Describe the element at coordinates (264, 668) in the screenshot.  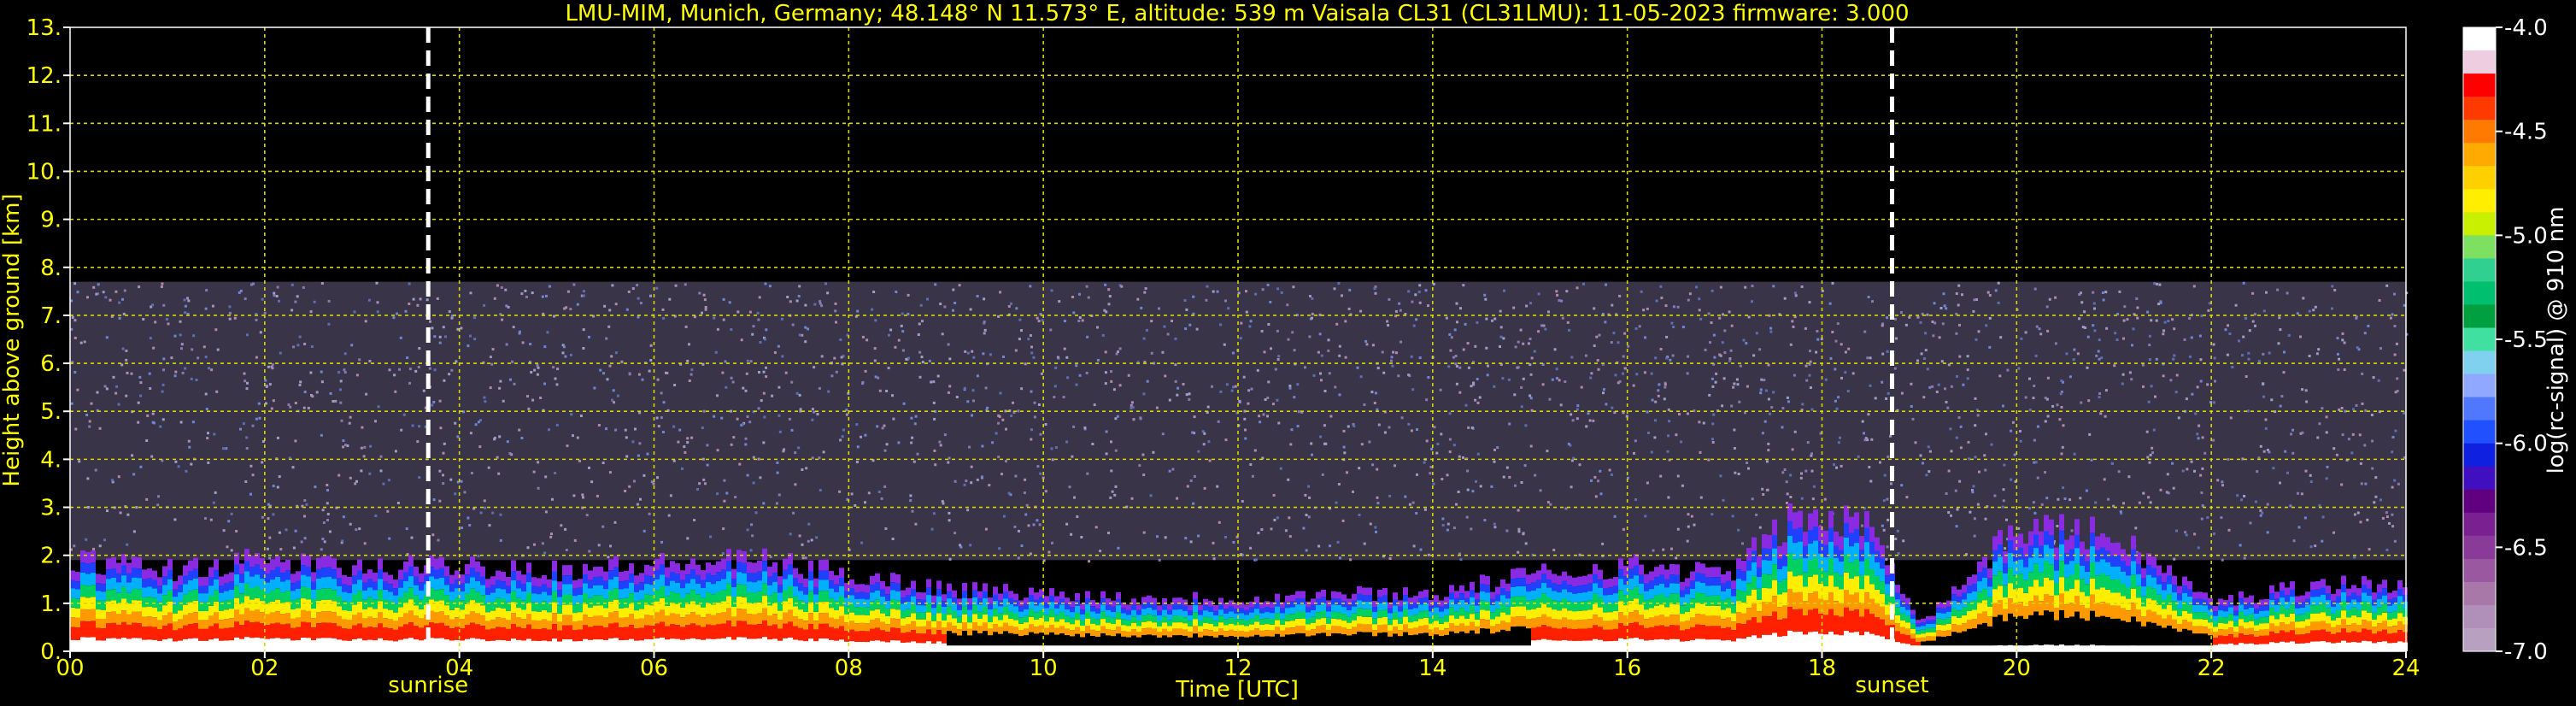
I see `x-tick-label: 02` at that location.